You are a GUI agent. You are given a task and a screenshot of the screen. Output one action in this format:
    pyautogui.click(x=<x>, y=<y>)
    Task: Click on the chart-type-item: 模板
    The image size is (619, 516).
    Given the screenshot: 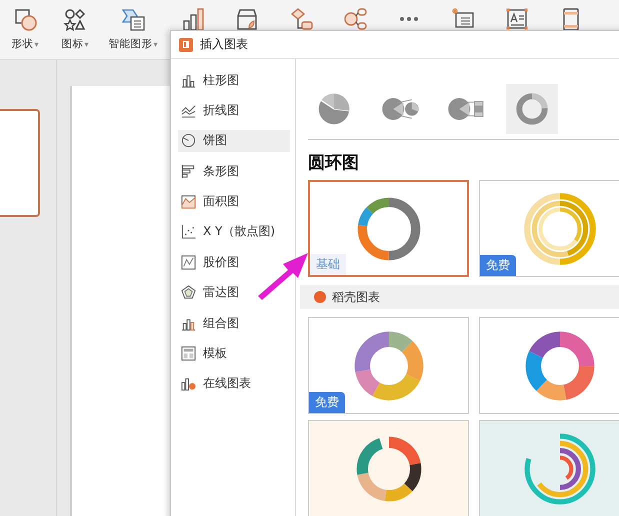 What is the action you would take?
    pyautogui.click(x=204, y=353)
    